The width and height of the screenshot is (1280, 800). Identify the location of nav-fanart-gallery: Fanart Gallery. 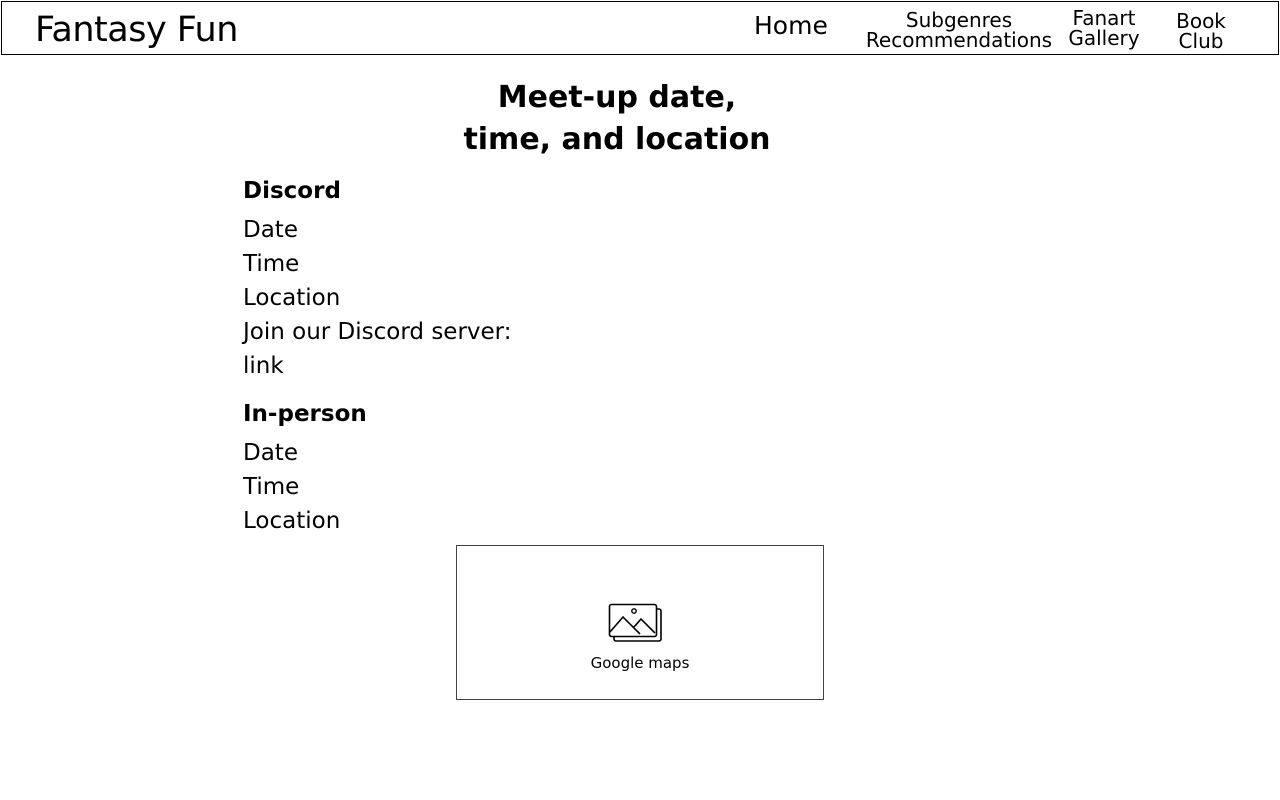
(1104, 28).